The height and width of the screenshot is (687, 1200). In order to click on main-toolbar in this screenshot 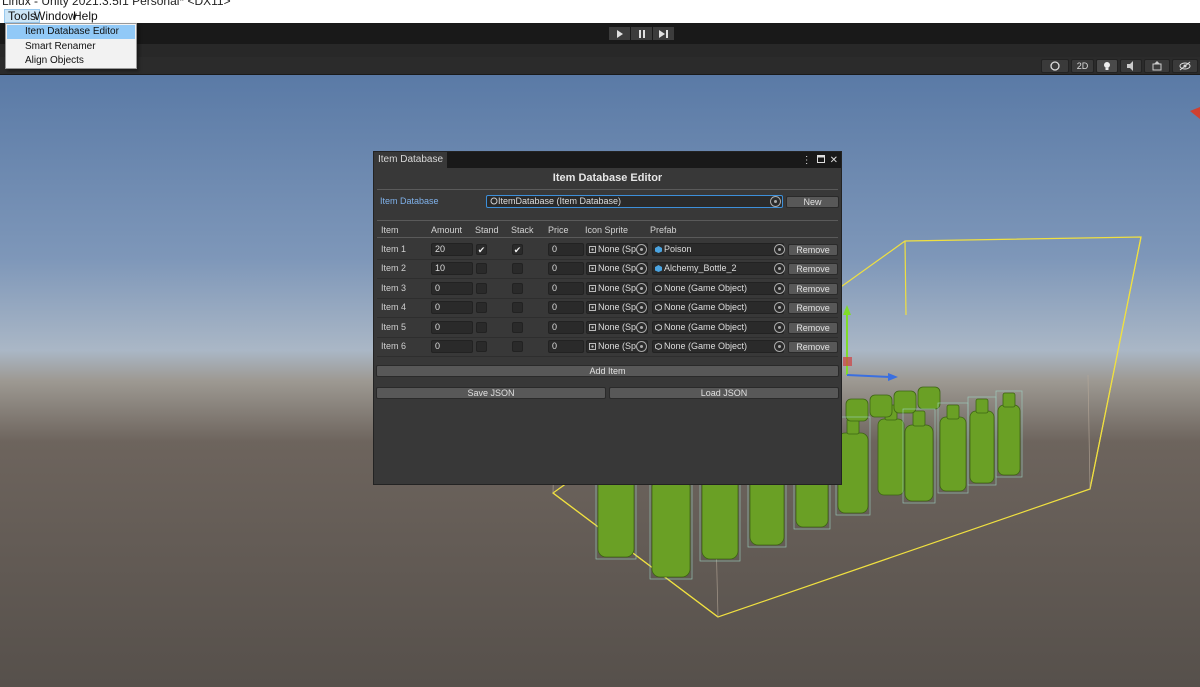, I will do `click(600, 33)`.